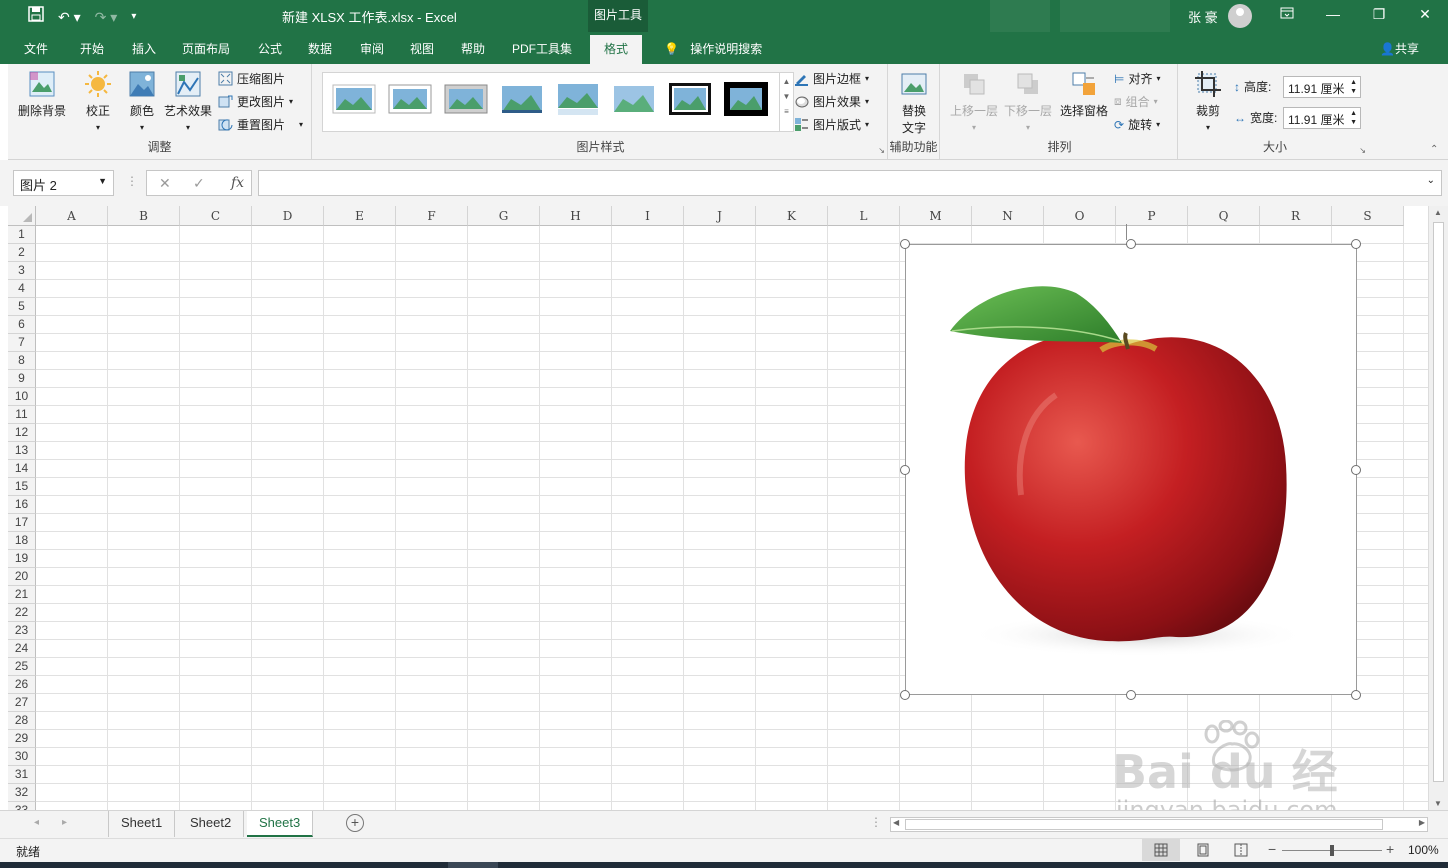  I want to click on minimize-icon: —, so click(1333, 14).